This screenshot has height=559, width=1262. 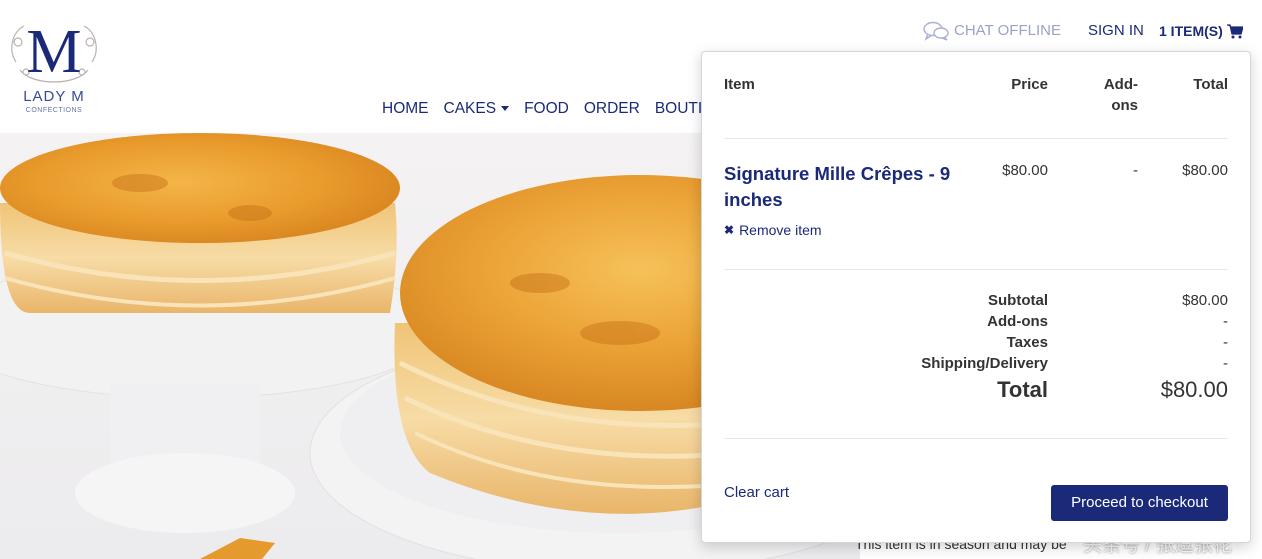 I want to click on cart-item-price: $80.00, so click(x=1025, y=170).